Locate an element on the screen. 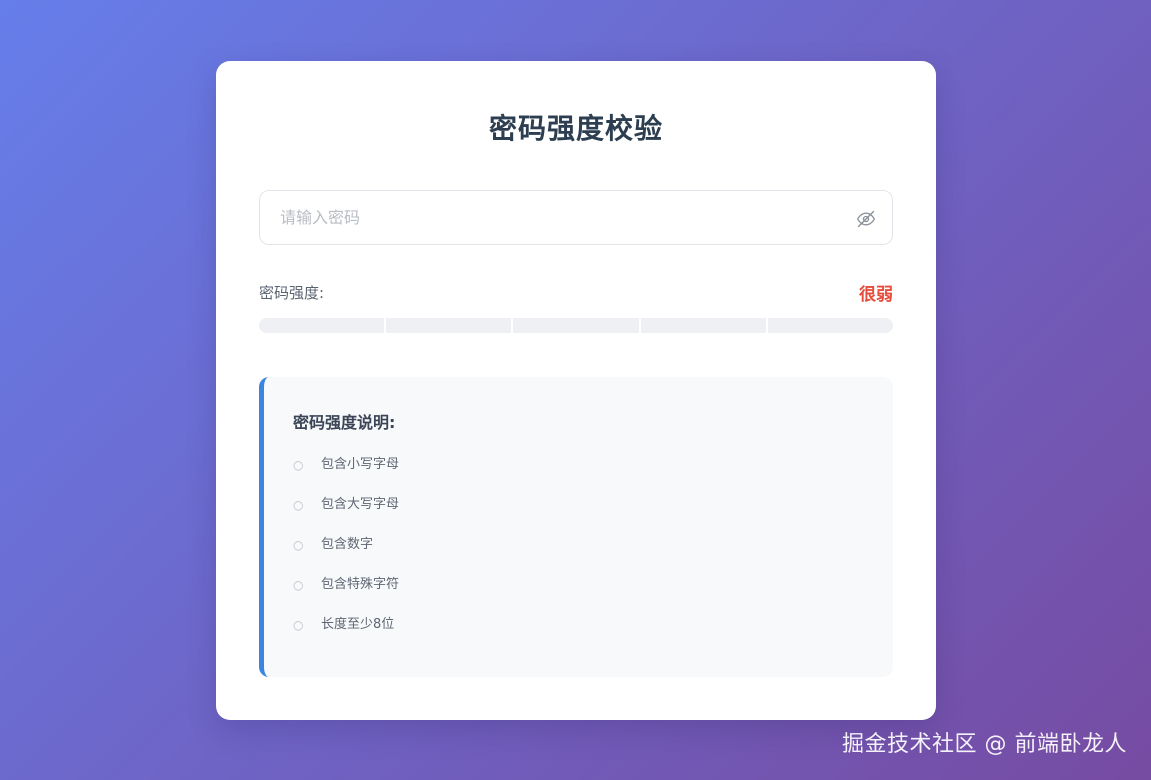 This screenshot has height=780, width=1151. requirement-text: 包含大写字母 is located at coordinates (360, 504).